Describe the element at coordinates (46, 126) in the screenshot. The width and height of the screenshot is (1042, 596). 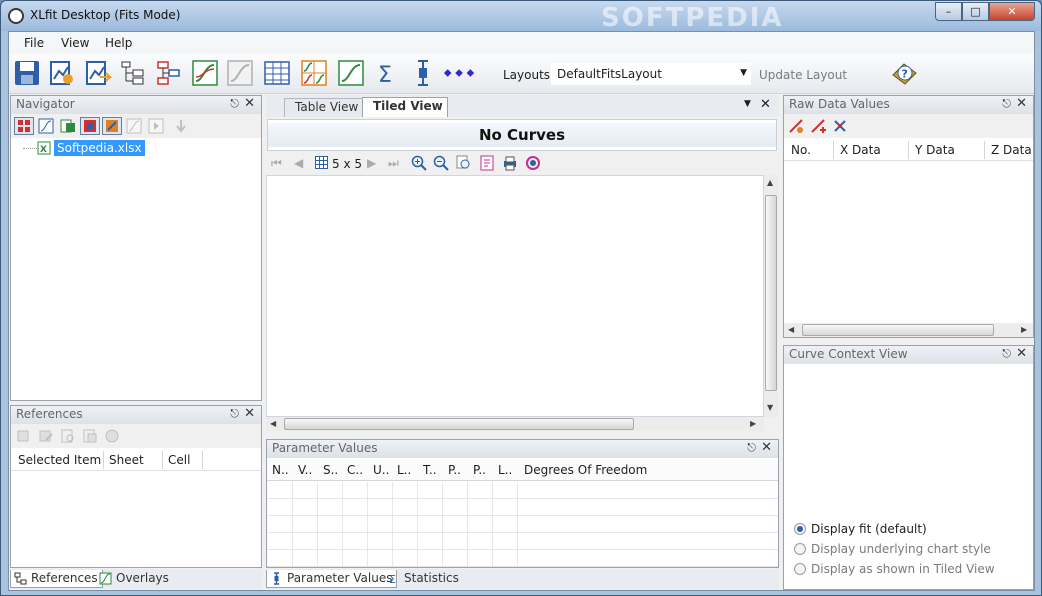
I see `curve-view-icon` at that location.